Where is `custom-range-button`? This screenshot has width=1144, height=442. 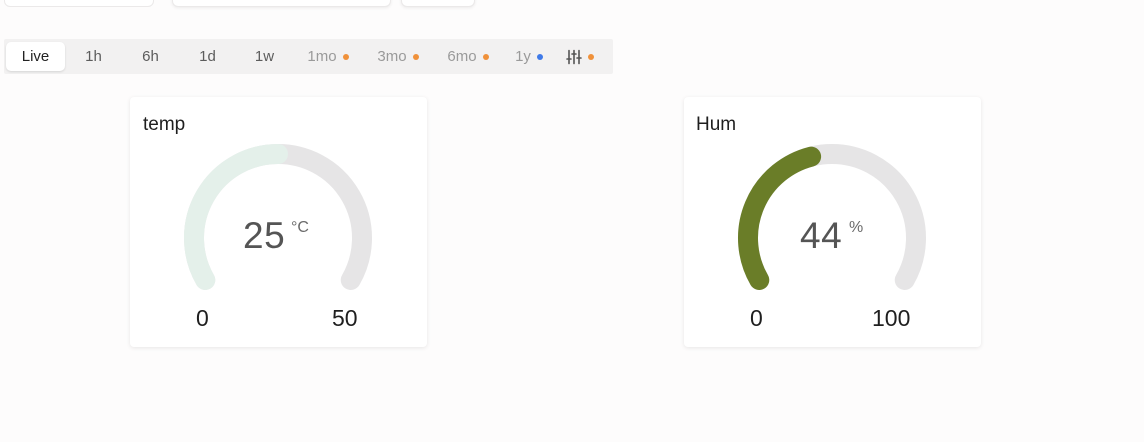 custom-range-button is located at coordinates (580, 56).